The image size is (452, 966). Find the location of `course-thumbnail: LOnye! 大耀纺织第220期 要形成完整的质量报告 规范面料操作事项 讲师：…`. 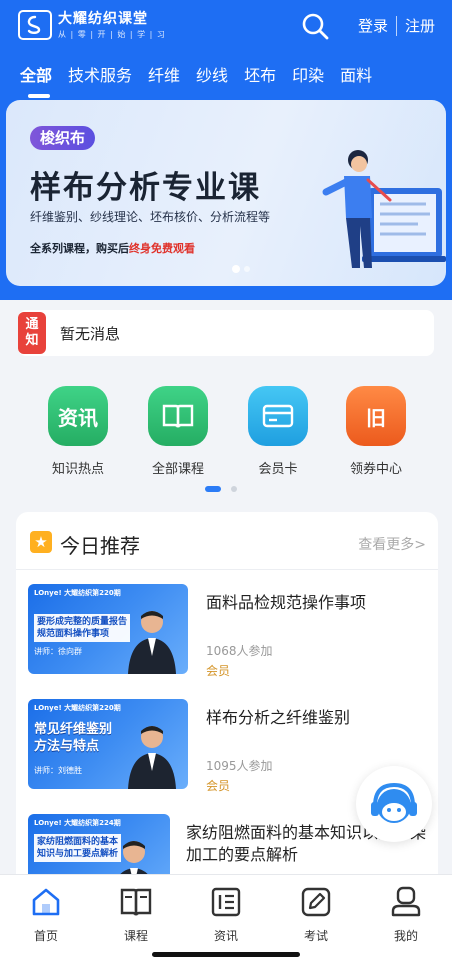

course-thumbnail: LOnye! 大耀纺织第220期 要形成完整的质量报告 规范面料操作事项 讲师：… is located at coordinates (108, 629).